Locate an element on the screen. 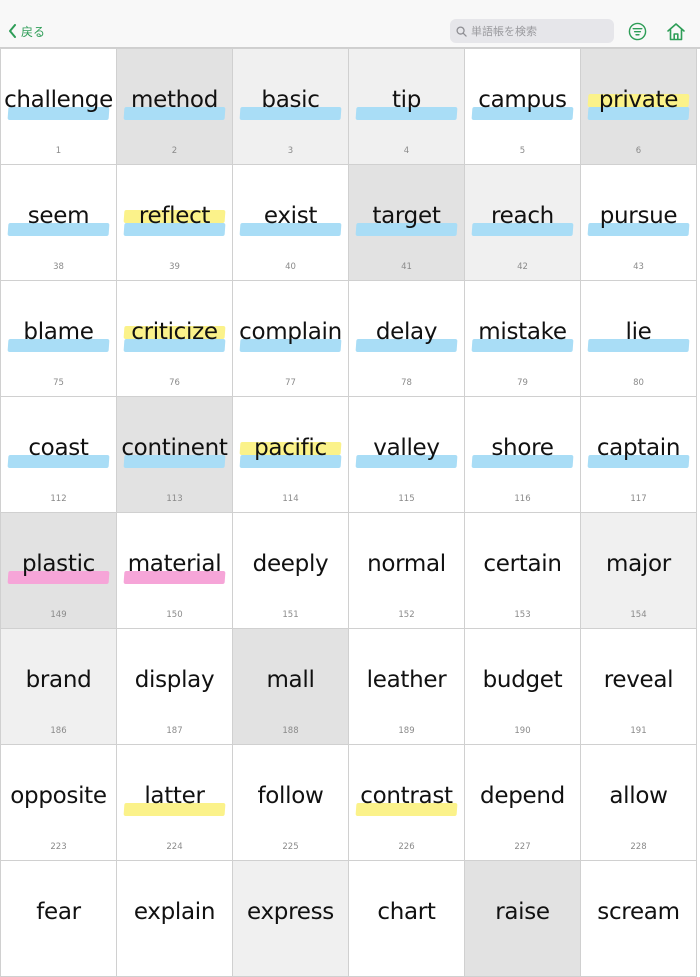  card-word: follow is located at coordinates (290, 796).